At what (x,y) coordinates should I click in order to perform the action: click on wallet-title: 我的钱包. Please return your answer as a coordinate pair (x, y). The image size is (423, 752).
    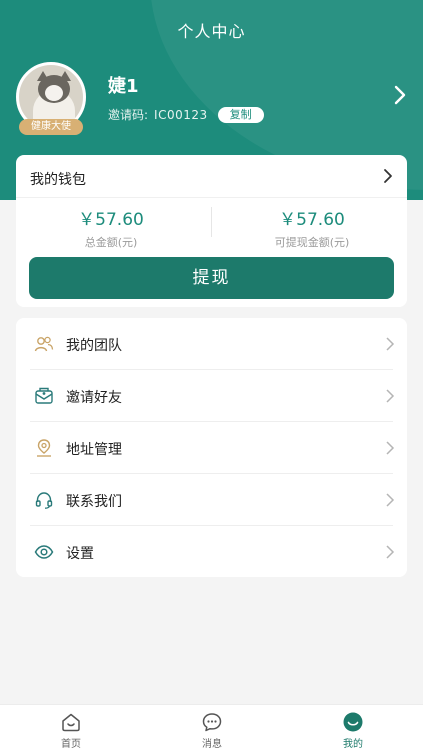
    Looking at the image, I should click on (58, 179).